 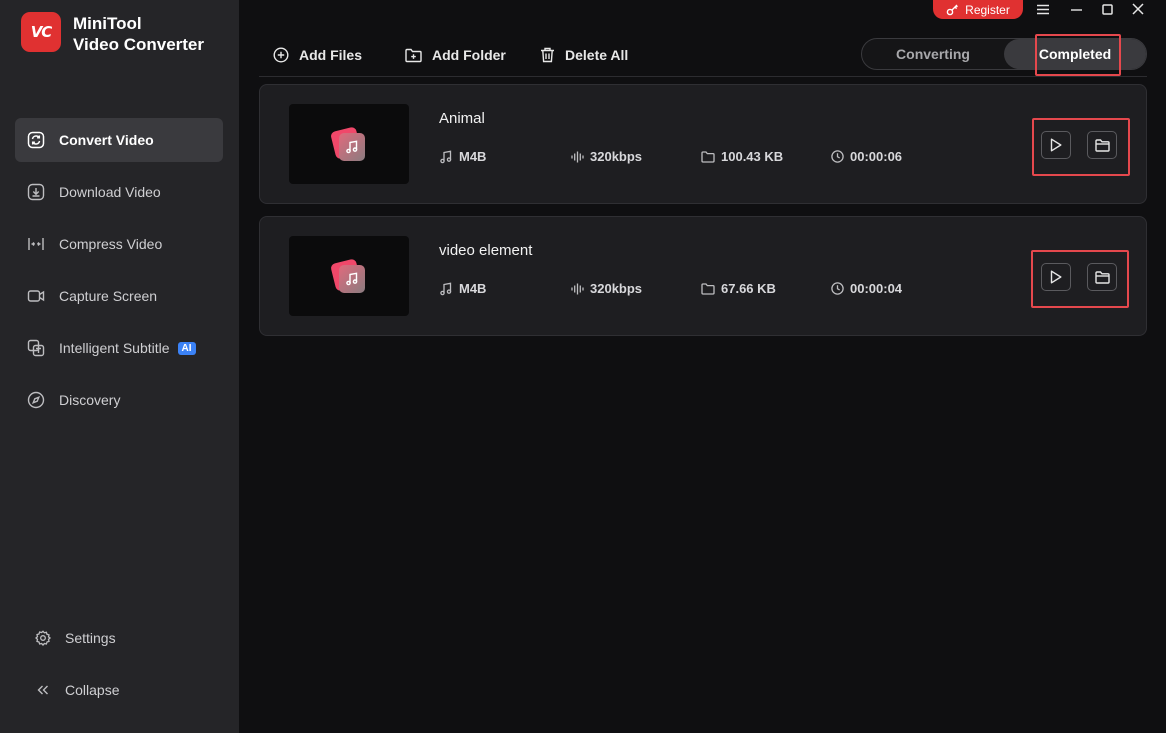 What do you see at coordinates (486, 250) in the screenshot?
I see `file-name: video element` at bounding box center [486, 250].